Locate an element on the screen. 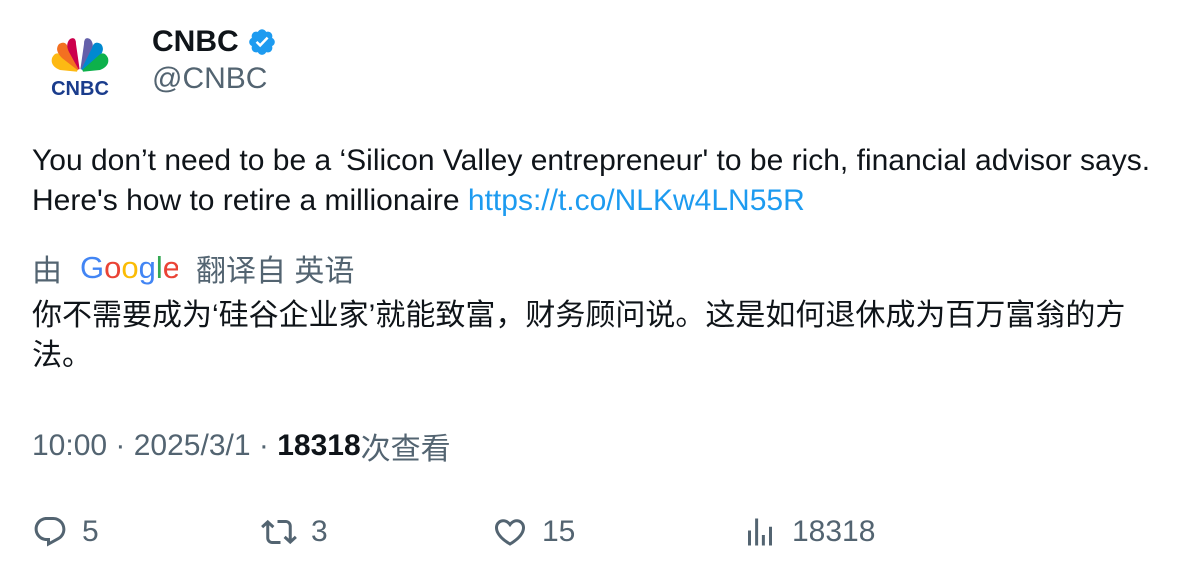  avatar-cnbc-logo: CNBC is located at coordinates (80, 68).